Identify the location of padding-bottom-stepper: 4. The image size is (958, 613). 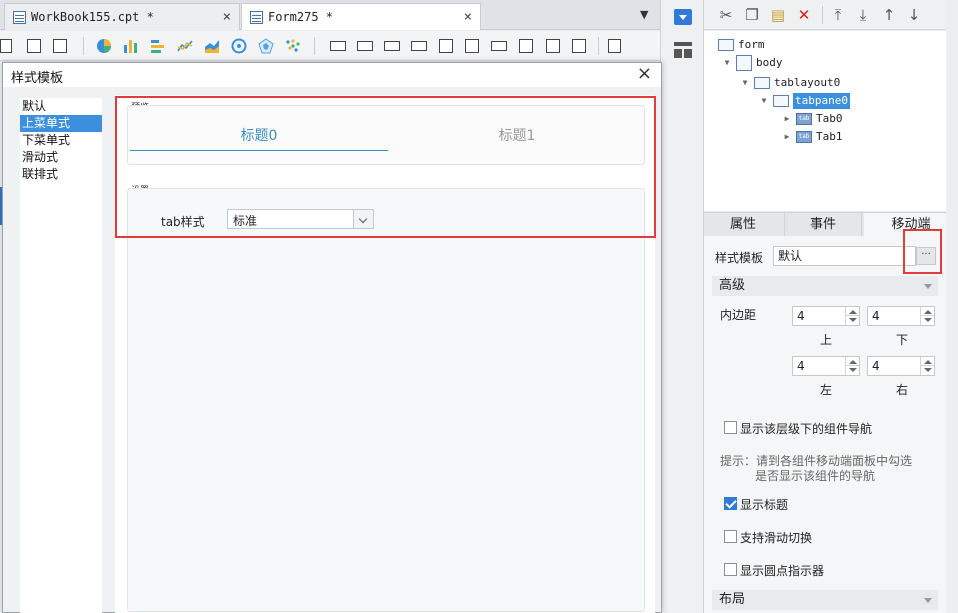
(901, 316).